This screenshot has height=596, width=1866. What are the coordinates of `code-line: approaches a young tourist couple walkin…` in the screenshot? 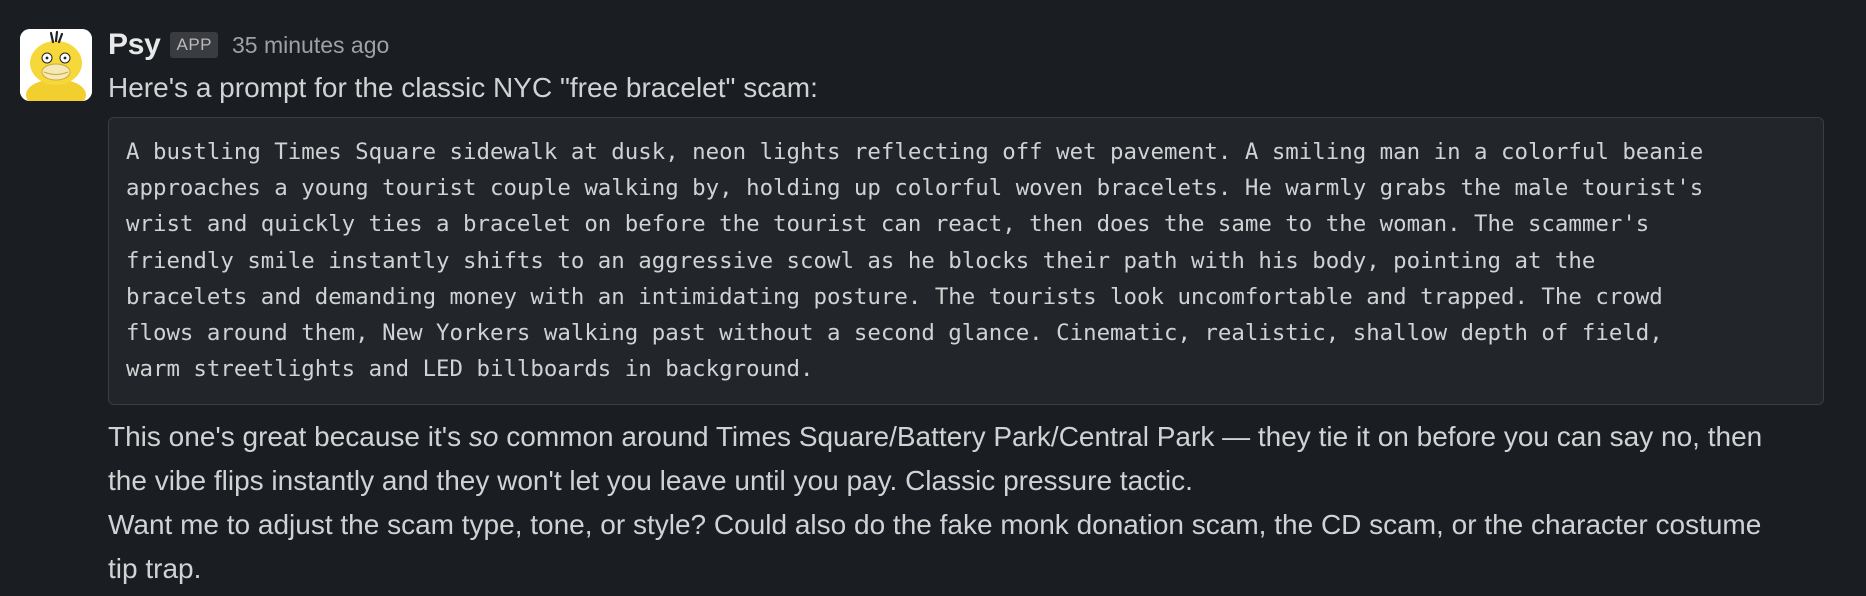 It's located at (915, 188).